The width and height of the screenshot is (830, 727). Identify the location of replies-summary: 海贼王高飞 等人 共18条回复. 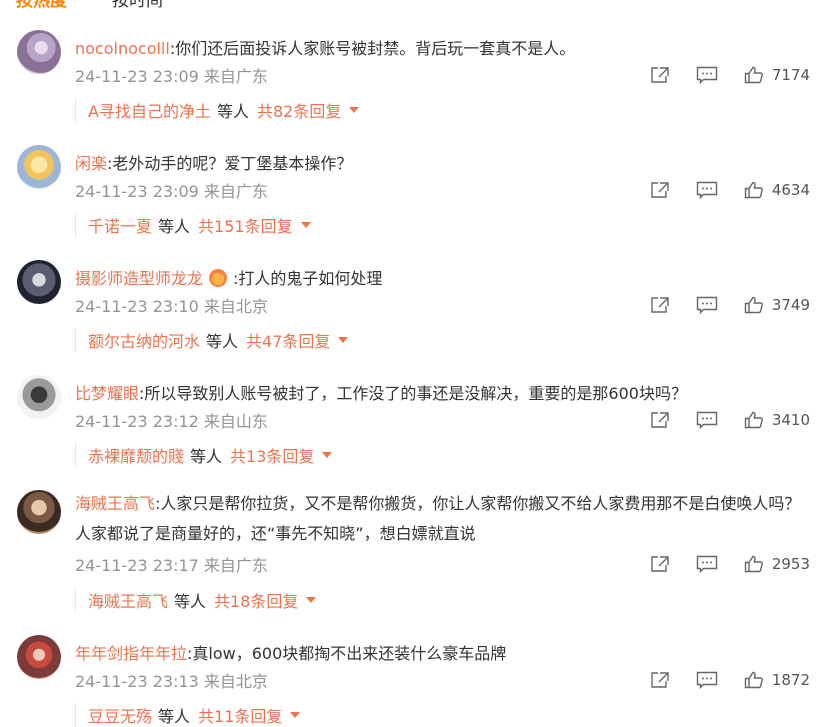
(196, 600).